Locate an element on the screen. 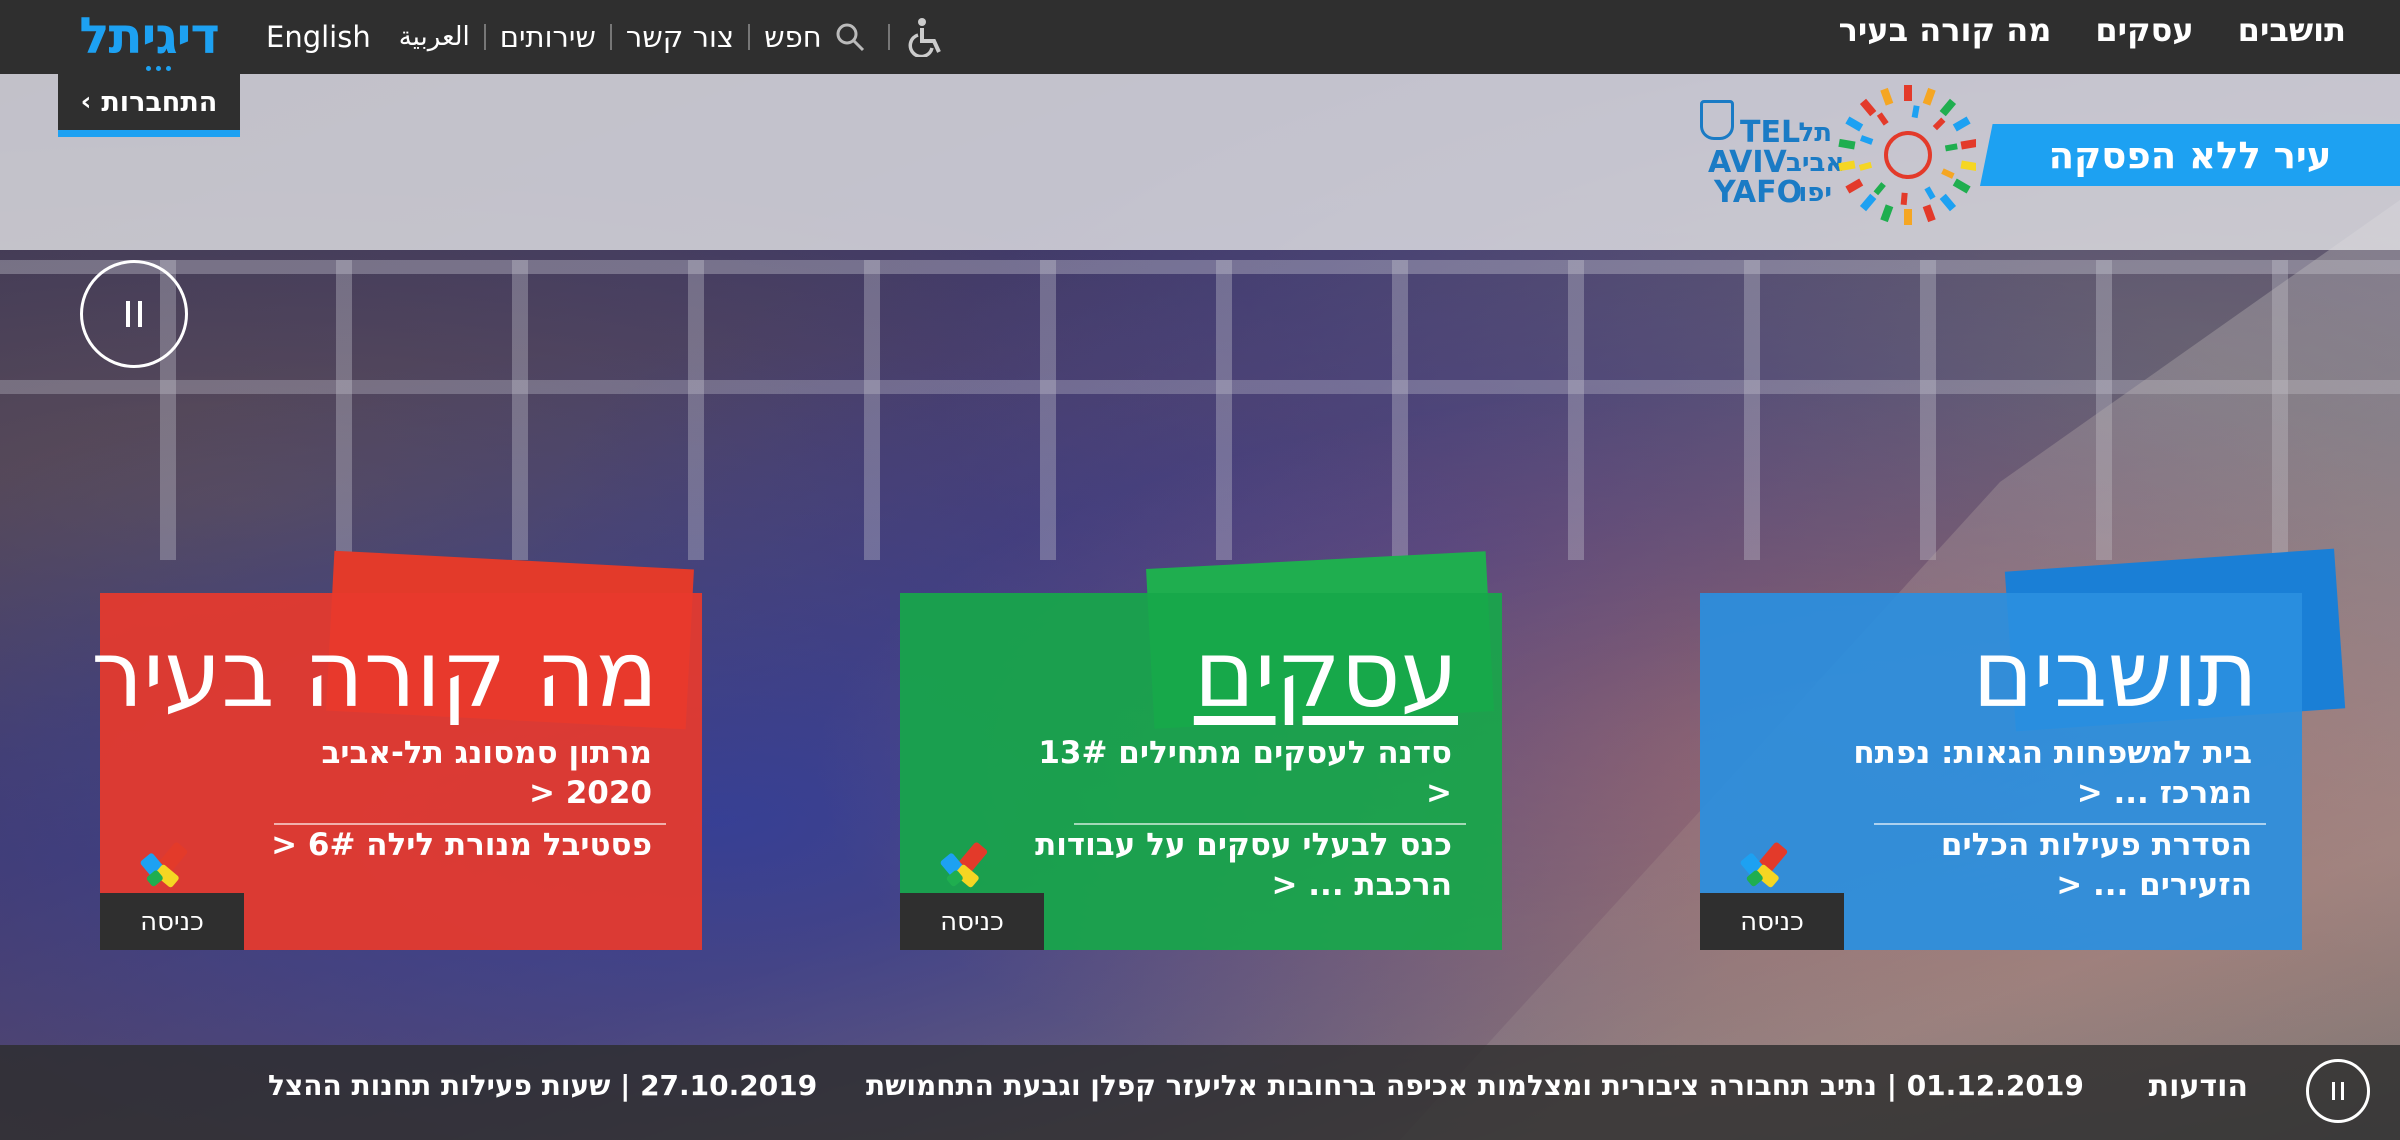 This screenshot has height=1140, width=2400. ticker-item: 27.10.2019 | שעות פעילות תחנות ההצל is located at coordinates (542, 1085).